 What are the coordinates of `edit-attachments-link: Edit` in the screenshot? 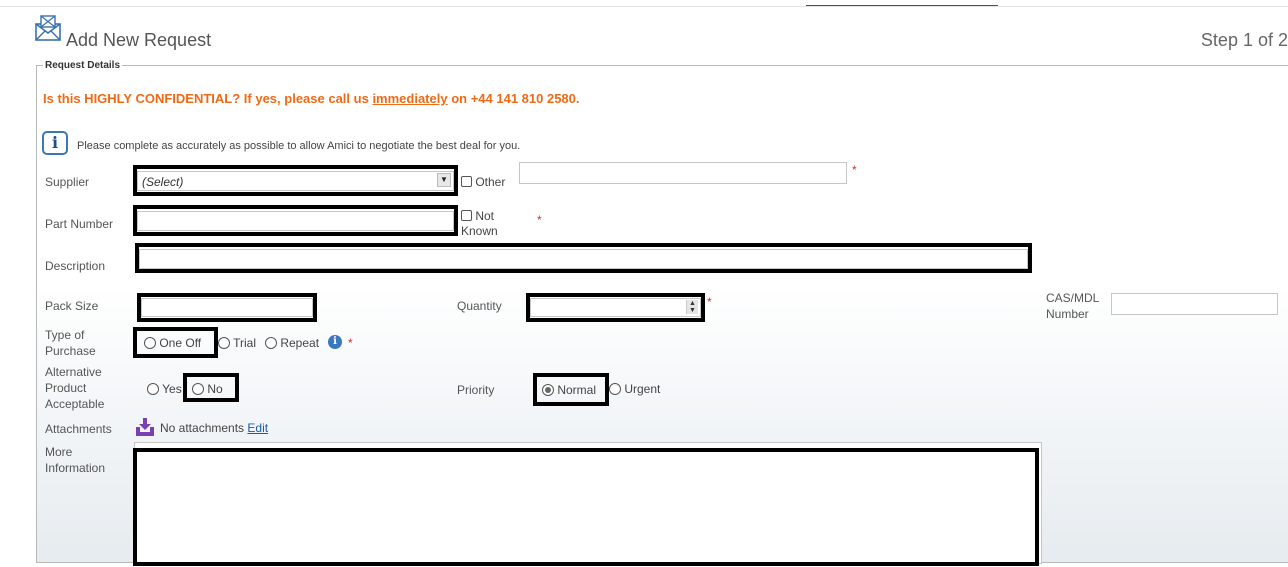 It's located at (257, 428).